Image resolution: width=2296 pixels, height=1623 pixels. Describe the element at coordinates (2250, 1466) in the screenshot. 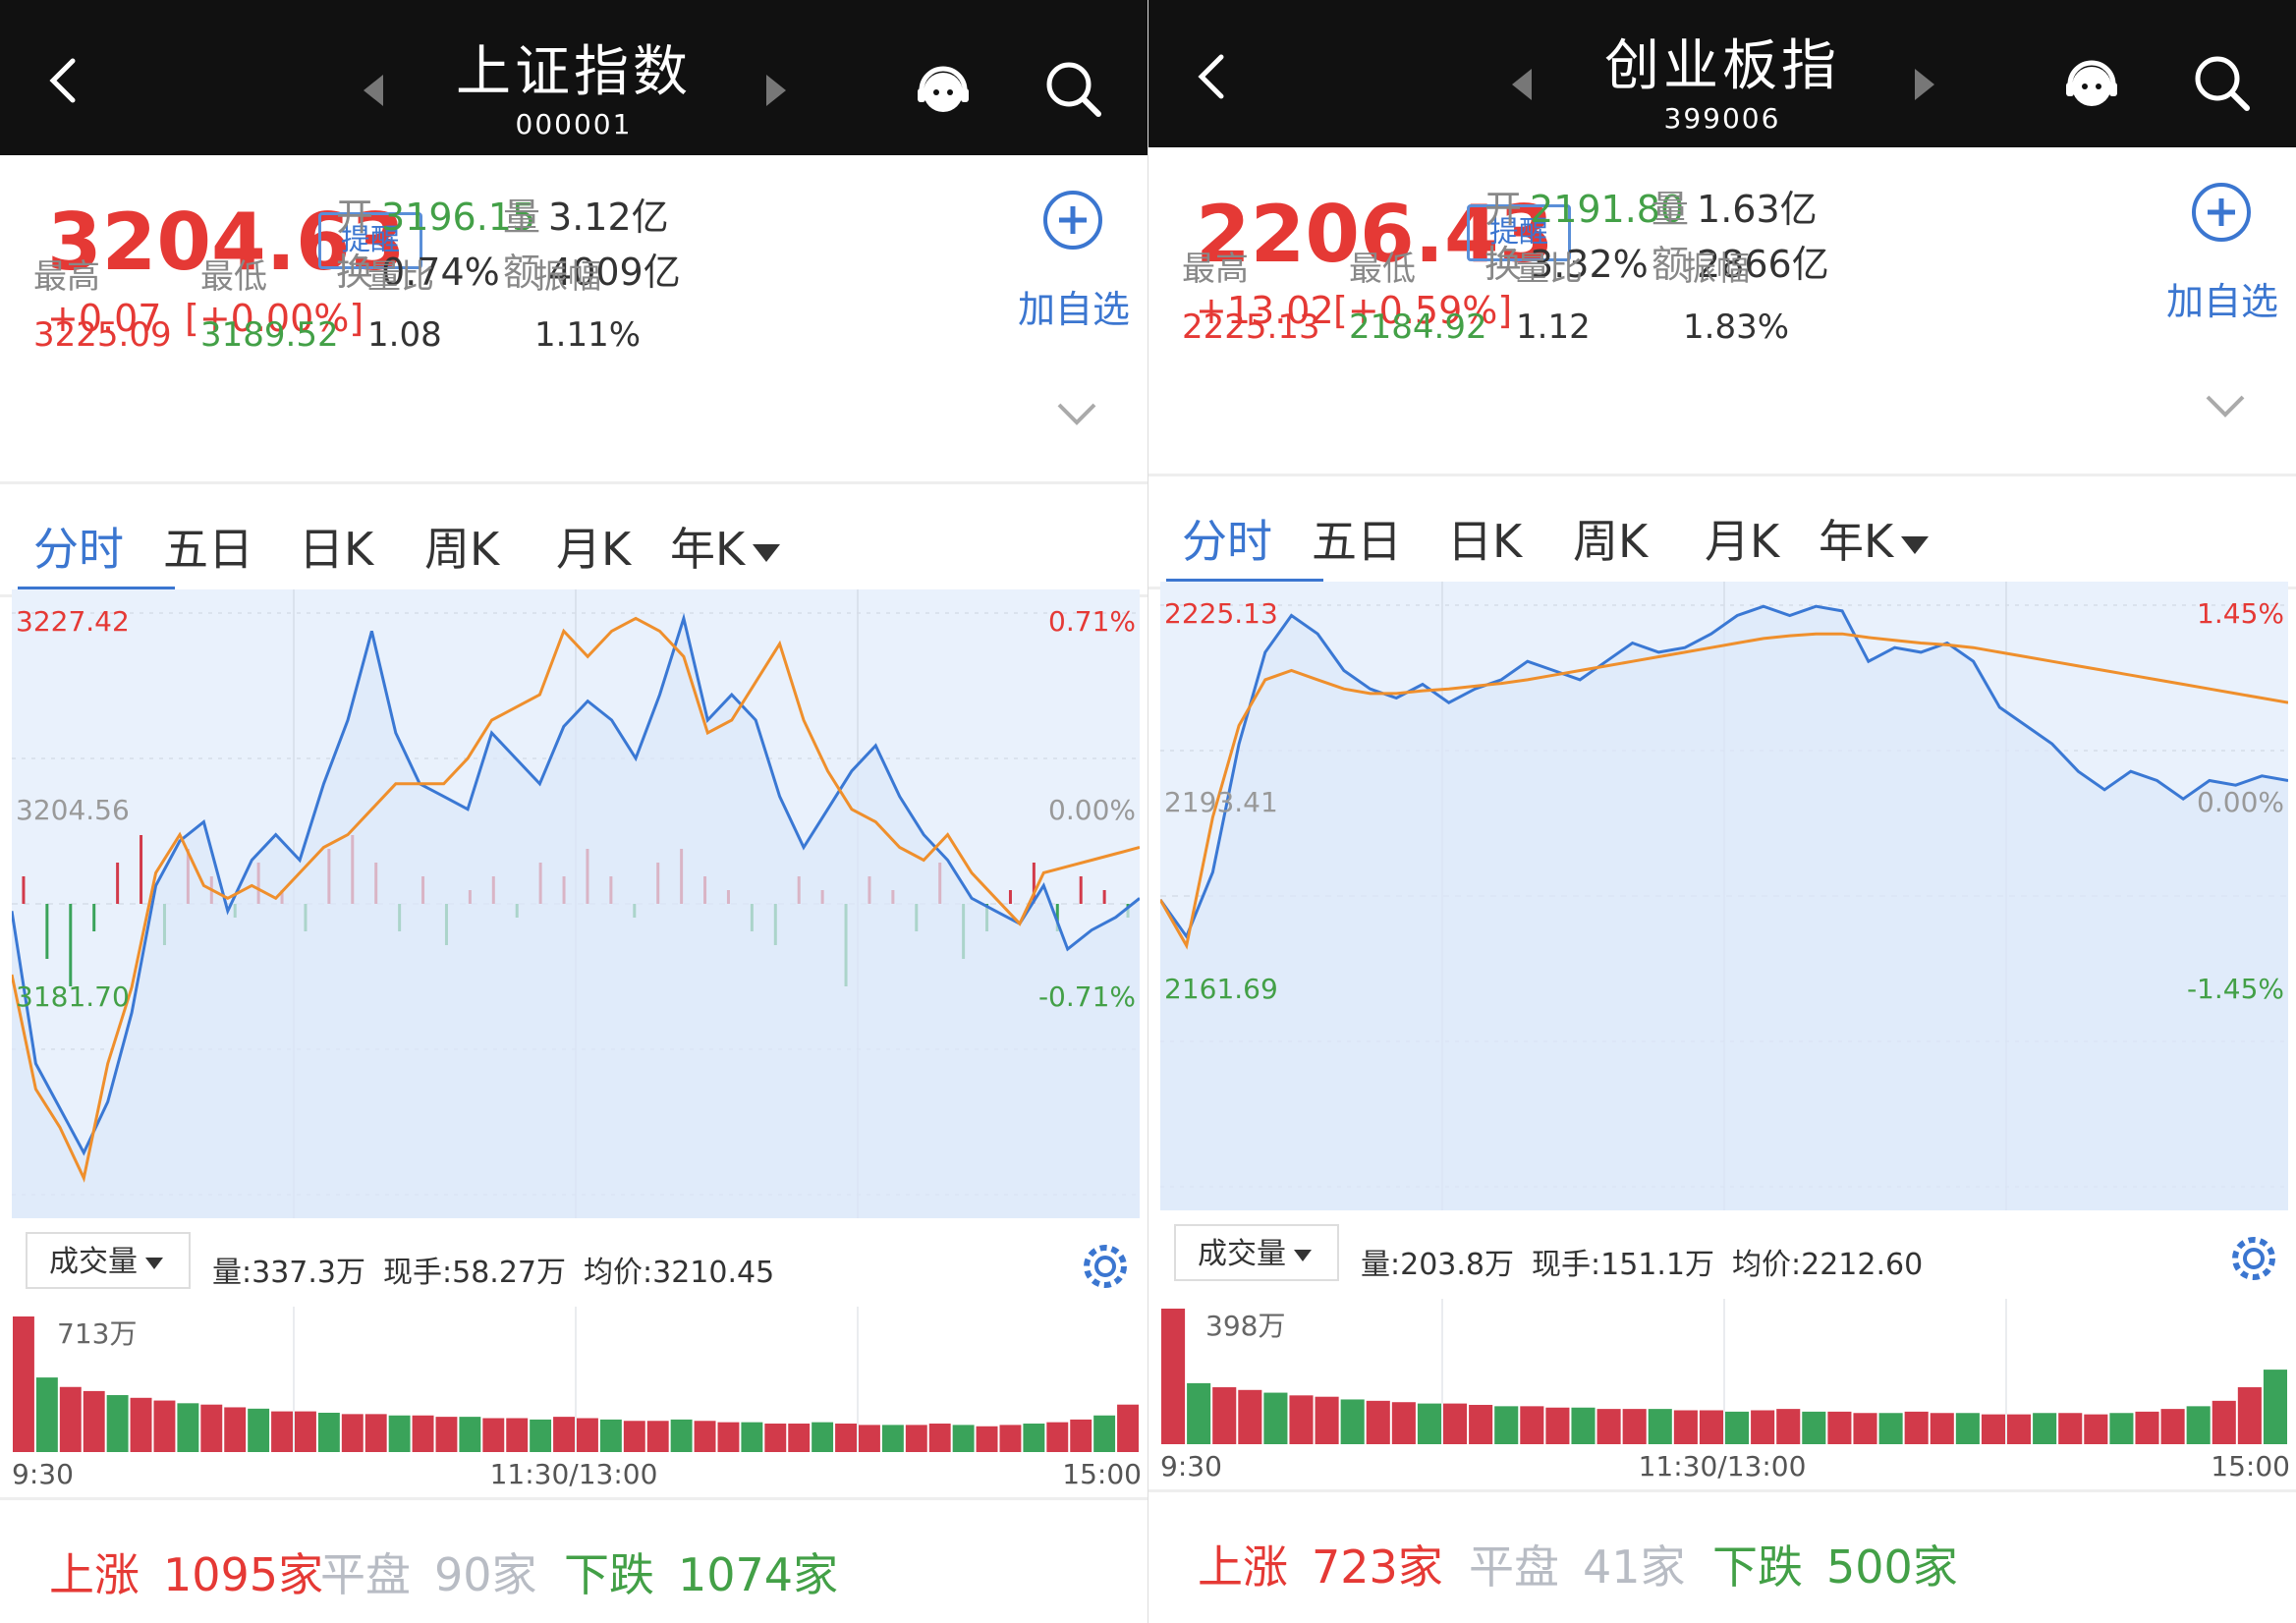

I see `time-close: 15:00` at that location.